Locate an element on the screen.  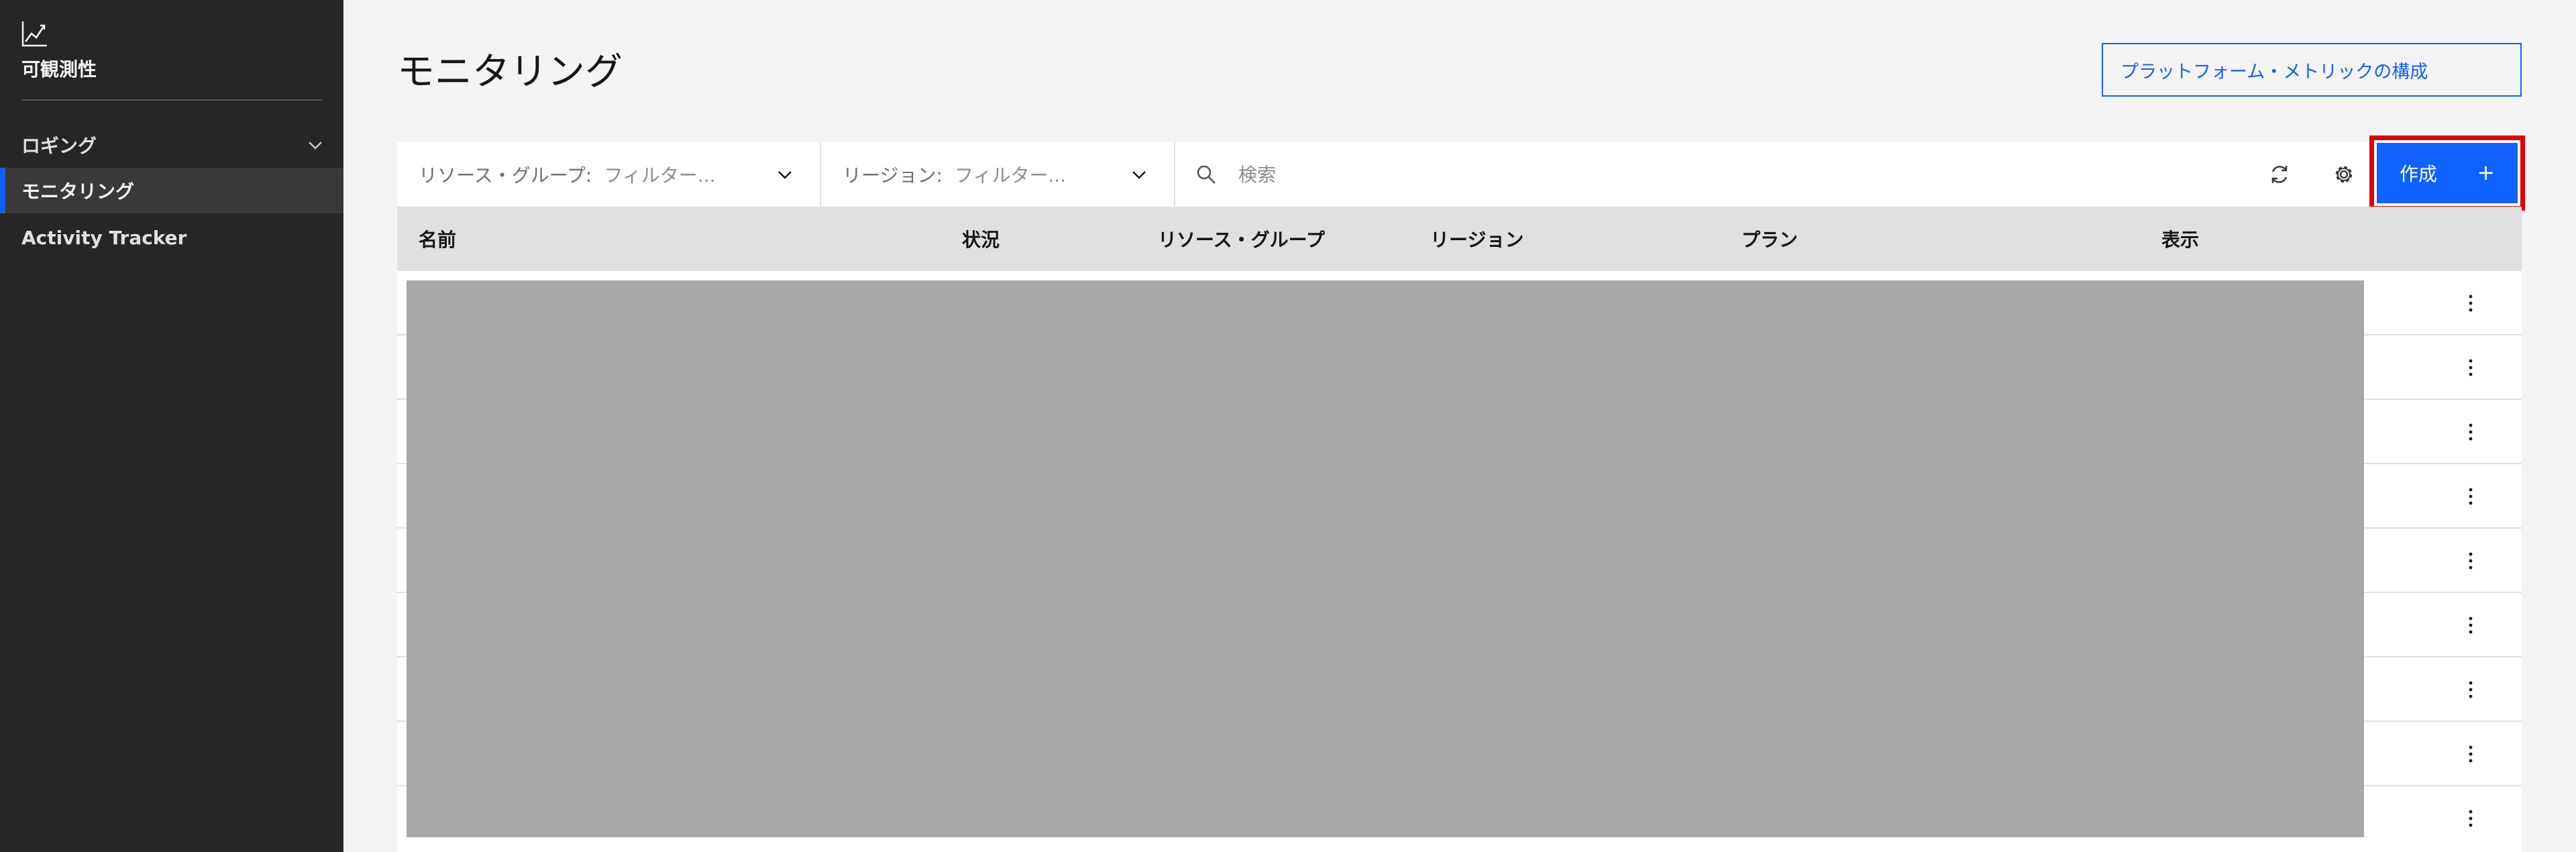
app-title: 可観測性 is located at coordinates (59, 69).